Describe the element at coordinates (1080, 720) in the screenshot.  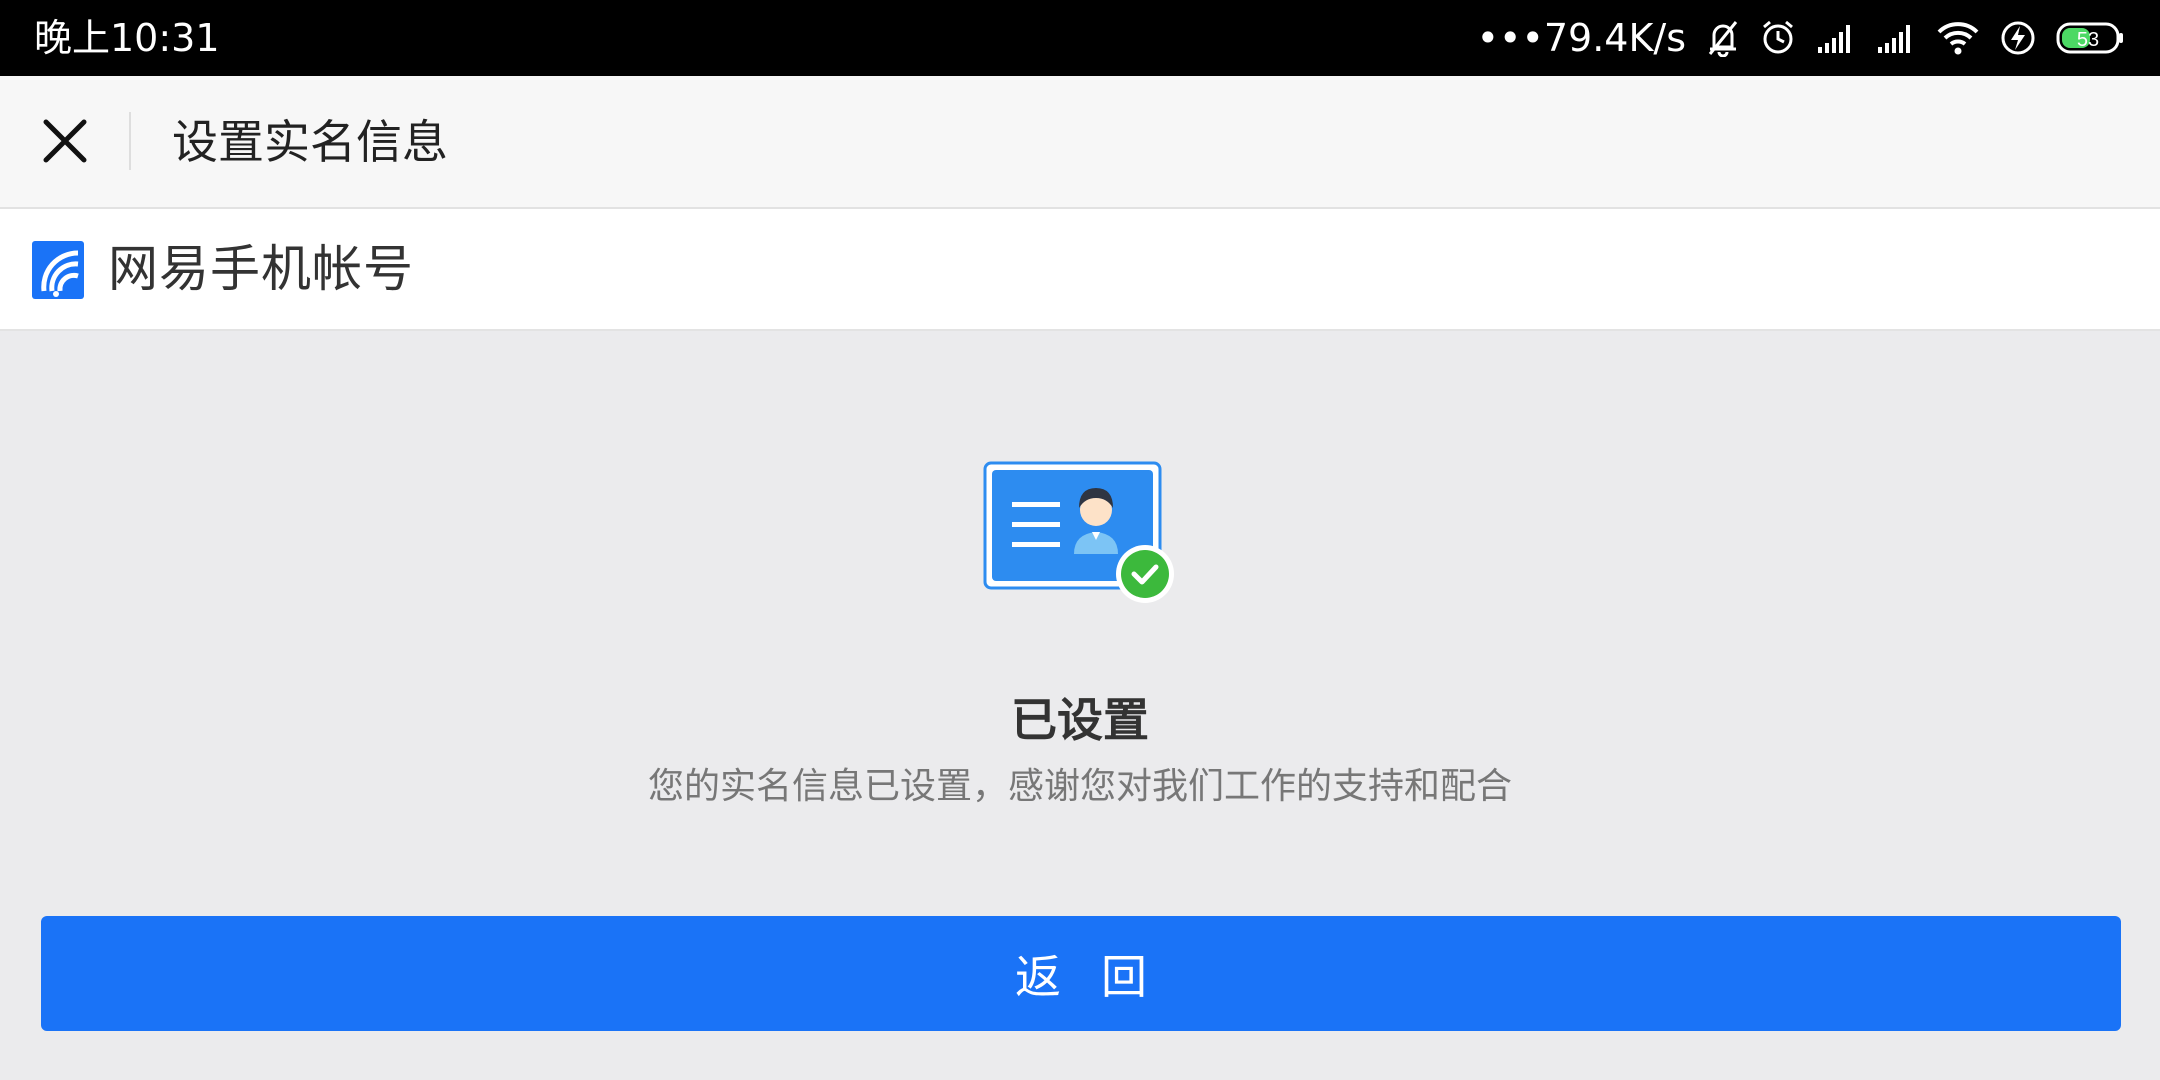
I see `status-title: 已设置` at that location.